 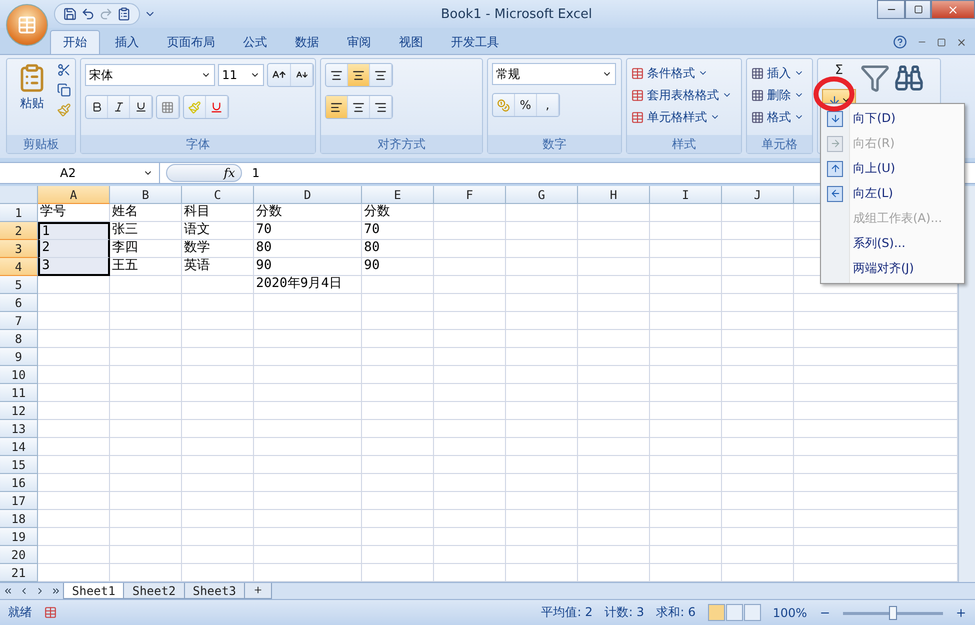 I want to click on table-cell: 张三, so click(x=146, y=231).